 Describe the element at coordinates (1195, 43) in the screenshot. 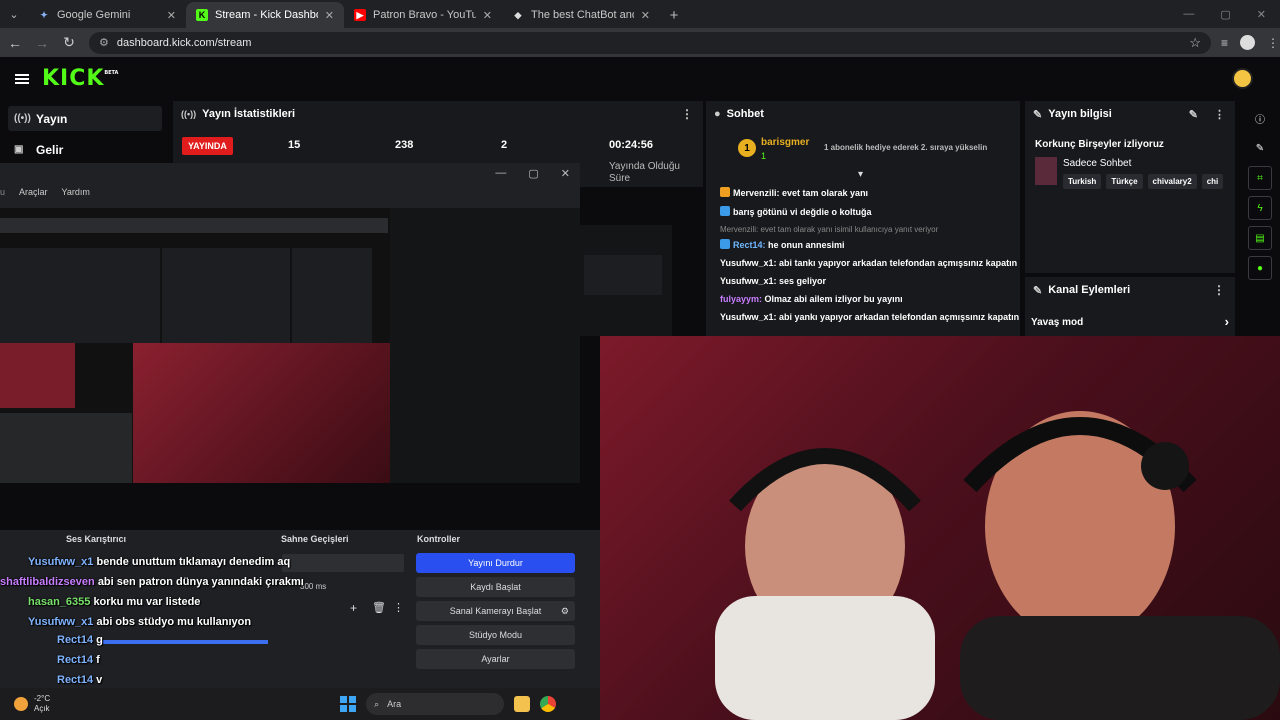

I see `bookmark-star-icon: ☆` at that location.